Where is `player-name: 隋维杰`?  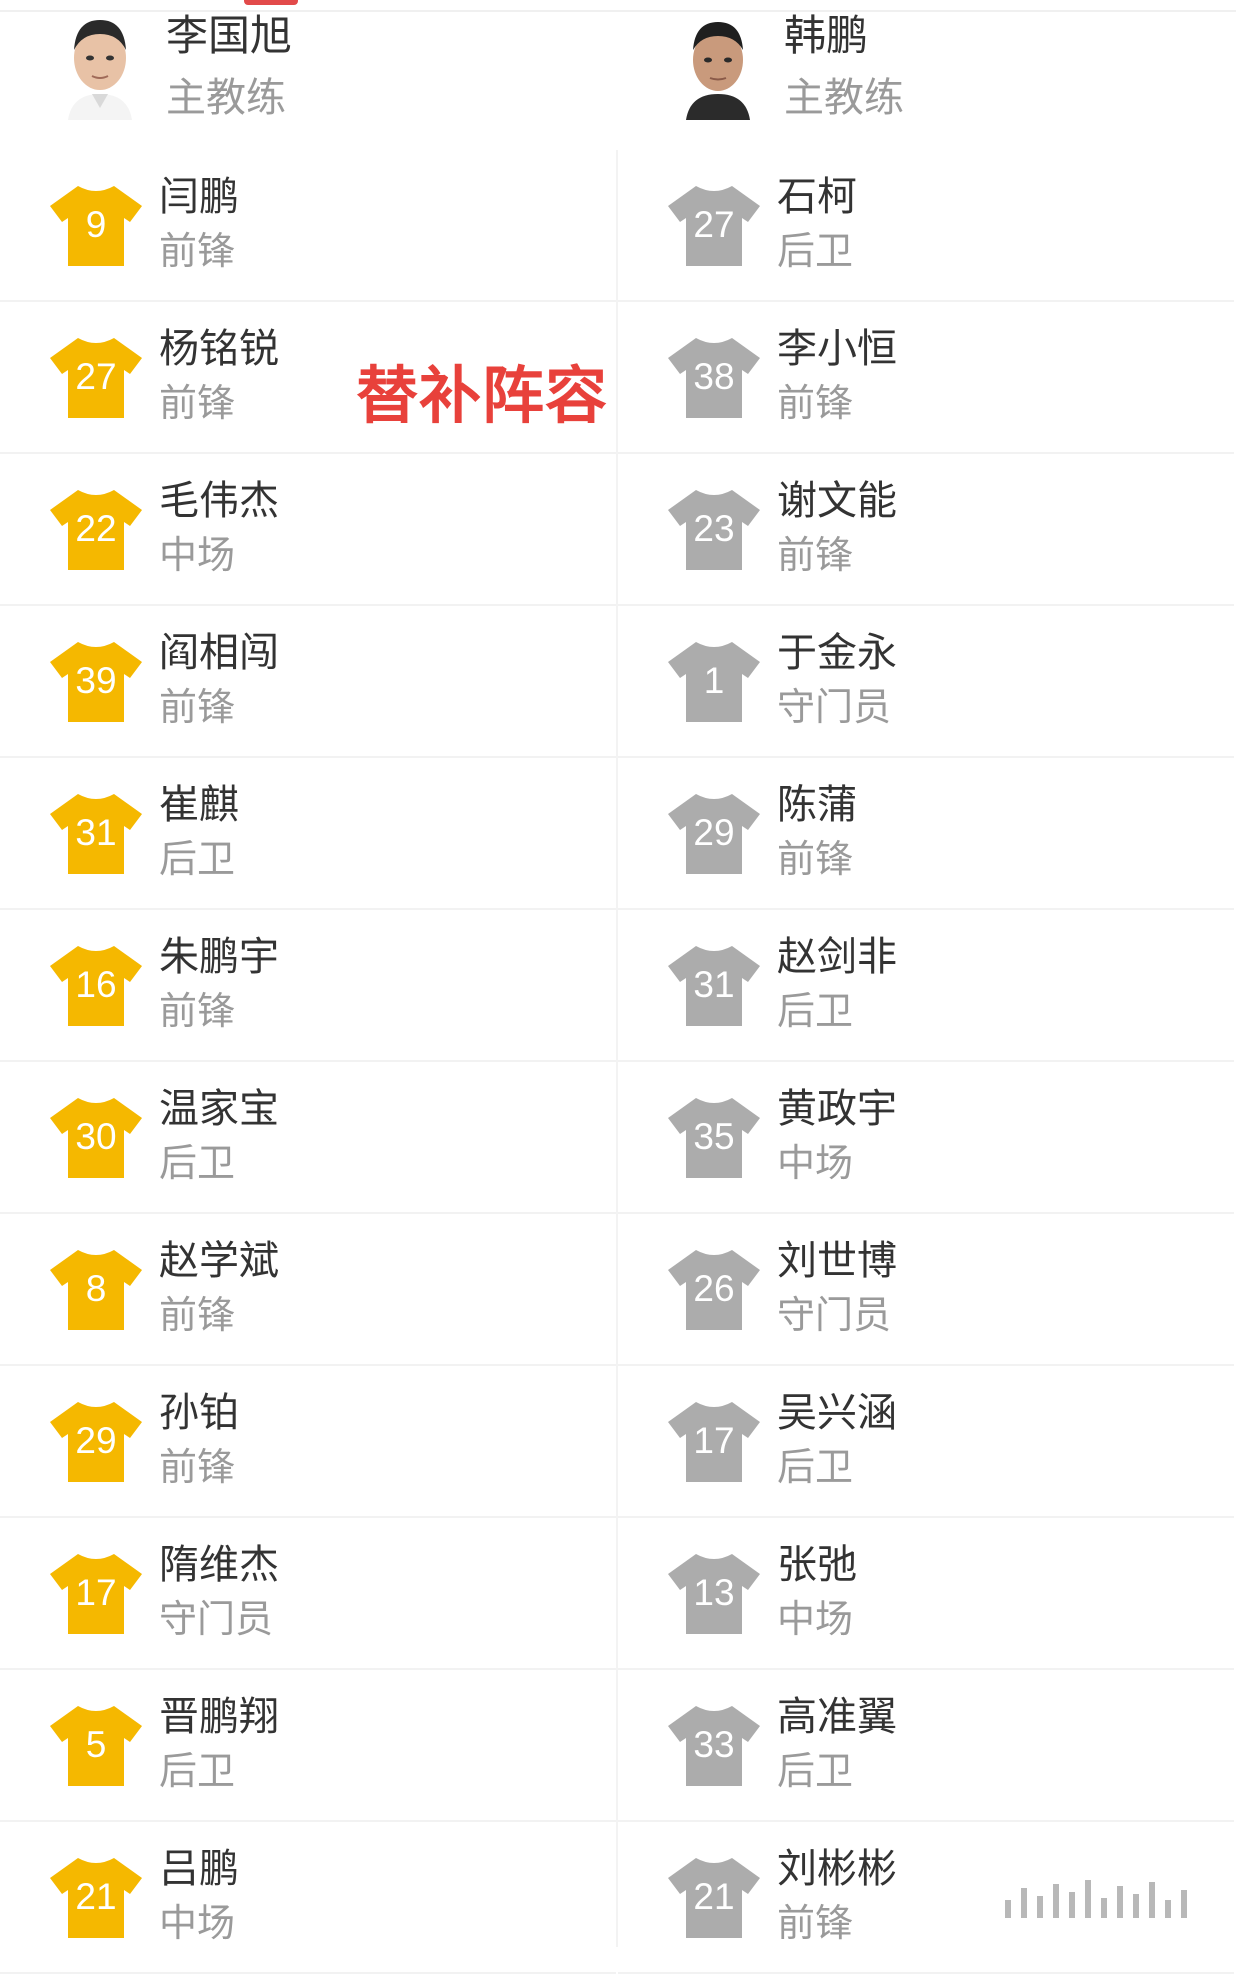 player-name: 隋维杰 is located at coordinates (219, 1565).